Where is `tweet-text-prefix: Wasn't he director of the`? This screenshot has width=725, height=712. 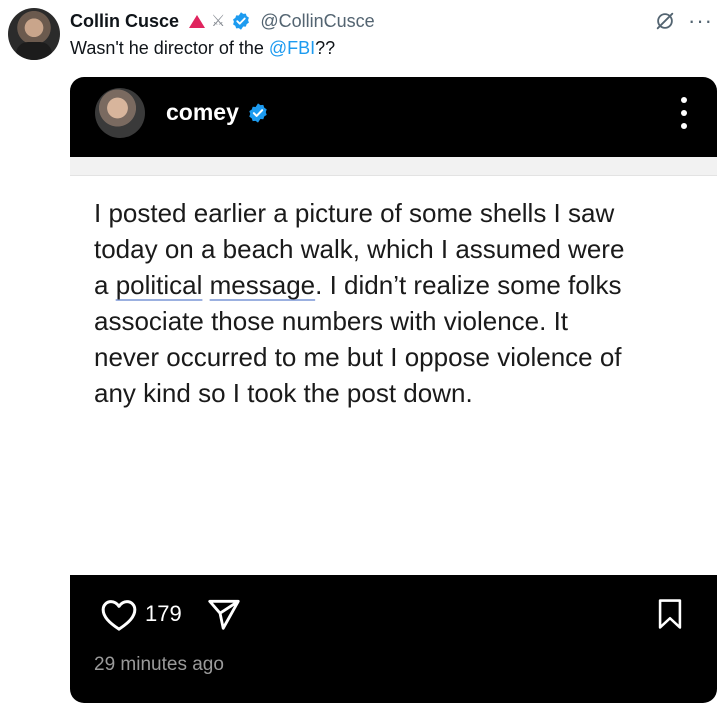 tweet-text-prefix: Wasn't he director of the is located at coordinates (169, 48).